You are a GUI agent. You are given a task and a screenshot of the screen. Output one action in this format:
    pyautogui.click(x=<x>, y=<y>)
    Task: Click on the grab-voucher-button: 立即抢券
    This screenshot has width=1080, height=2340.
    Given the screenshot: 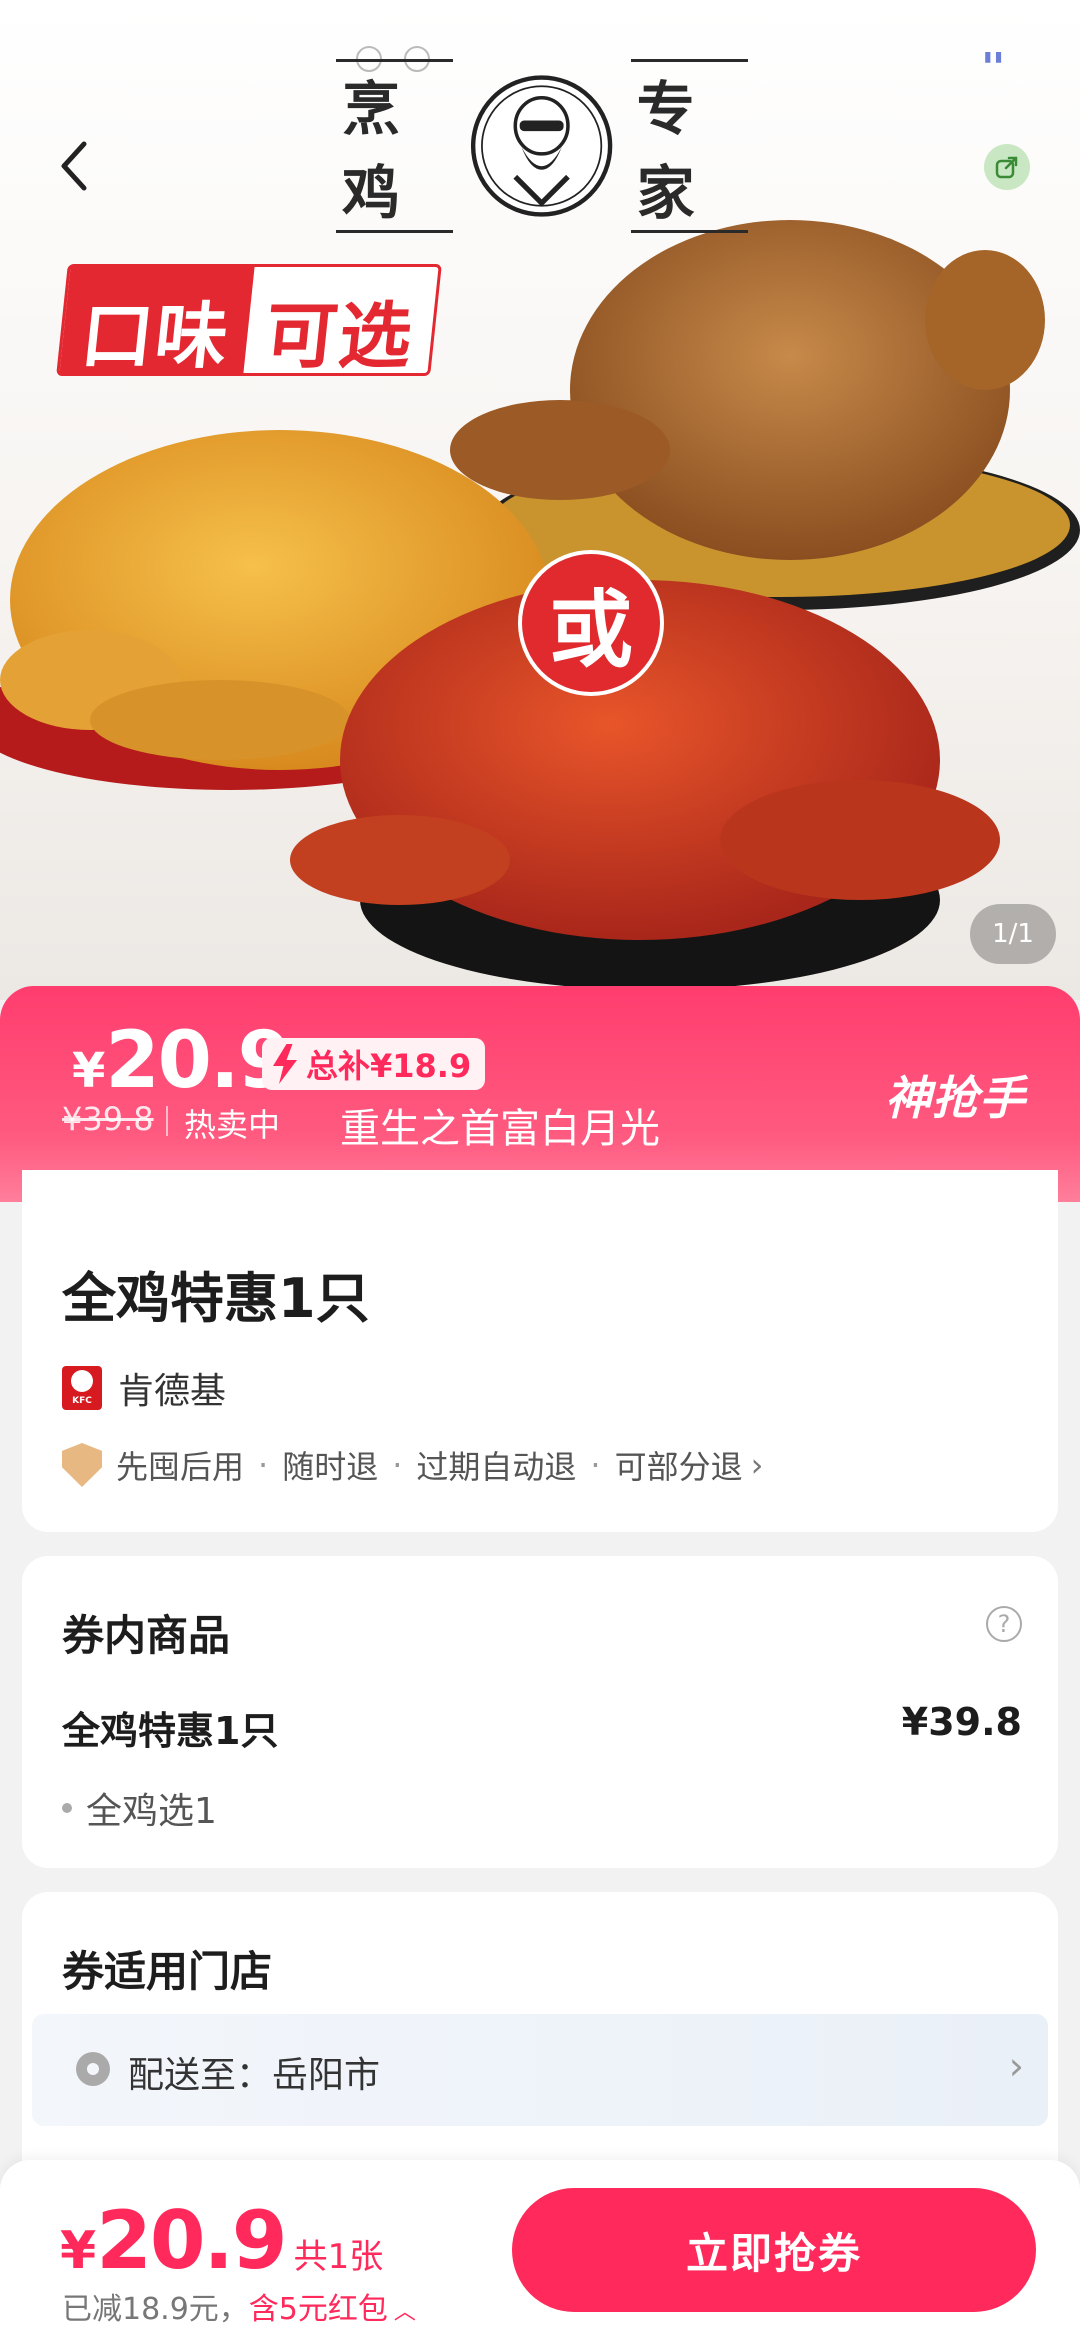 What is the action you would take?
    pyautogui.click(x=774, y=2250)
    